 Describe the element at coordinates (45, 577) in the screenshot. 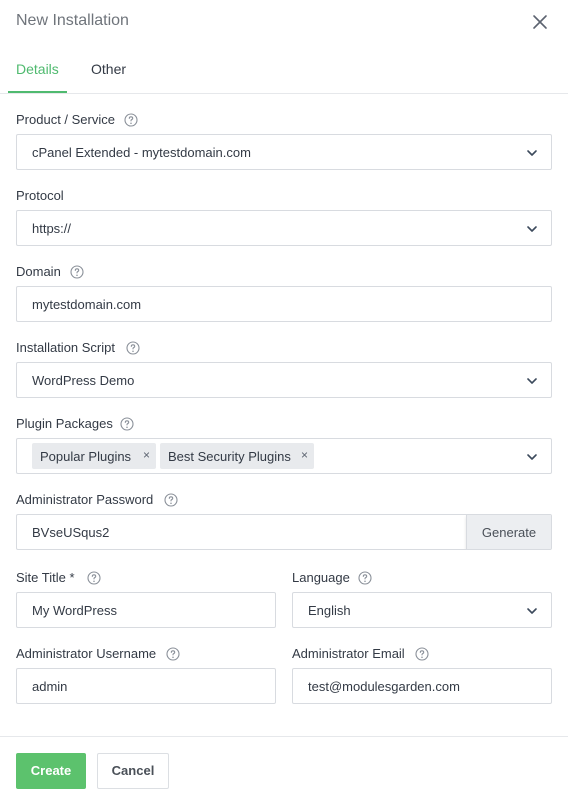

I see `site-title-label: Site Title *` at that location.